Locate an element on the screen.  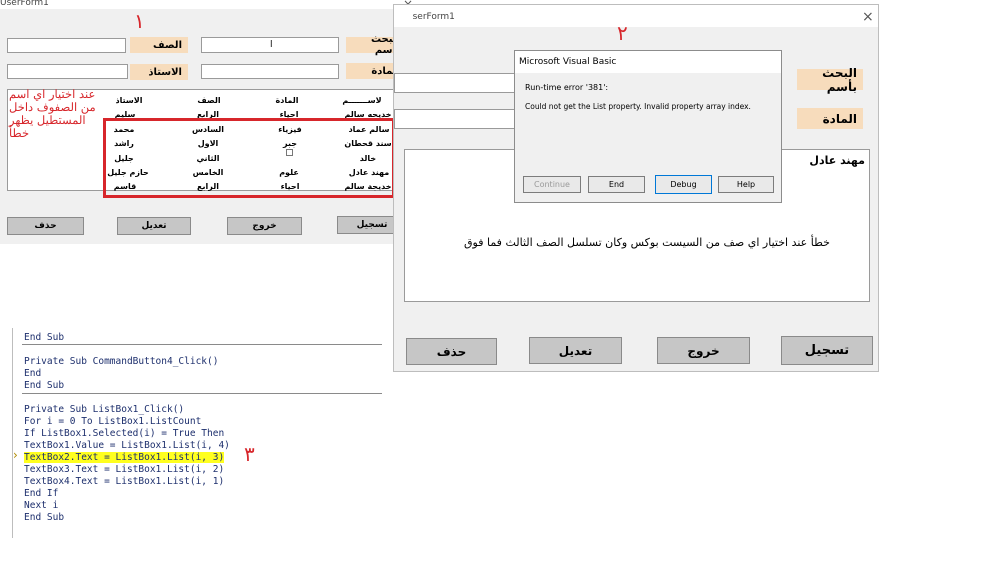
search-name-value: ا is located at coordinates (271, 45).